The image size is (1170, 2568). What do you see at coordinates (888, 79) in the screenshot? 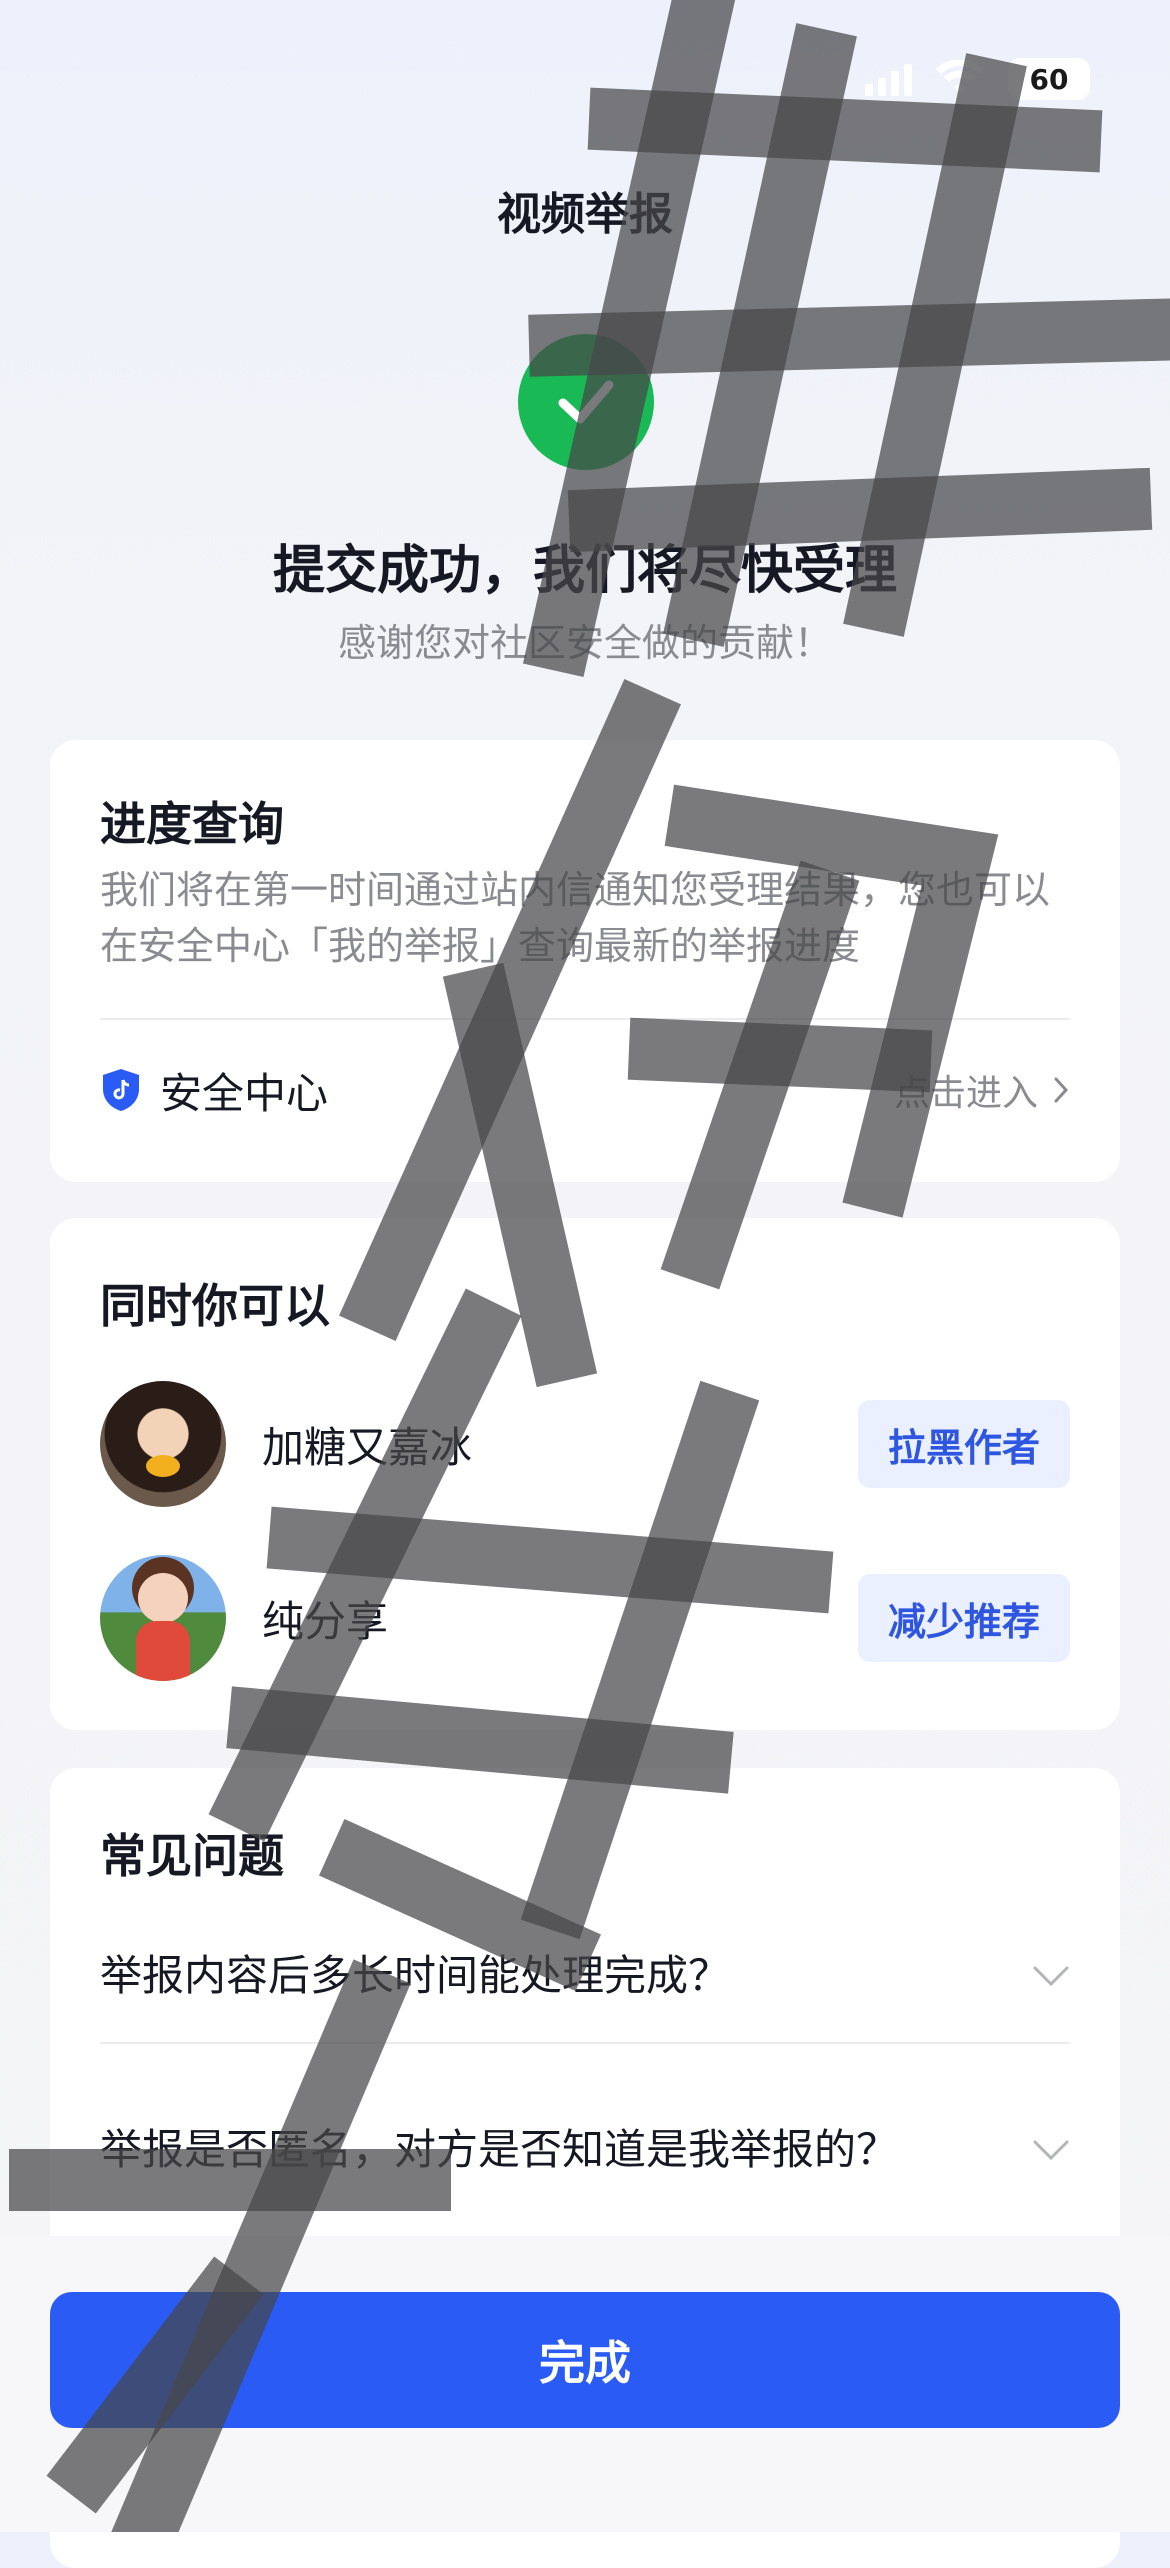
I see `signal-icon` at bounding box center [888, 79].